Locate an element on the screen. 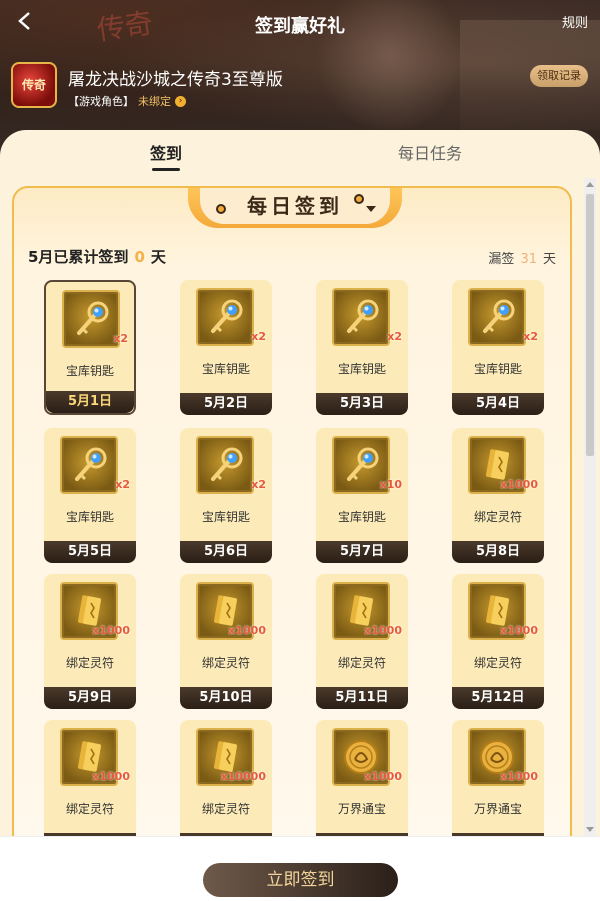 The height and width of the screenshot is (901, 600). reward-item: x10000 绑定灵符 is located at coordinates (226, 782).